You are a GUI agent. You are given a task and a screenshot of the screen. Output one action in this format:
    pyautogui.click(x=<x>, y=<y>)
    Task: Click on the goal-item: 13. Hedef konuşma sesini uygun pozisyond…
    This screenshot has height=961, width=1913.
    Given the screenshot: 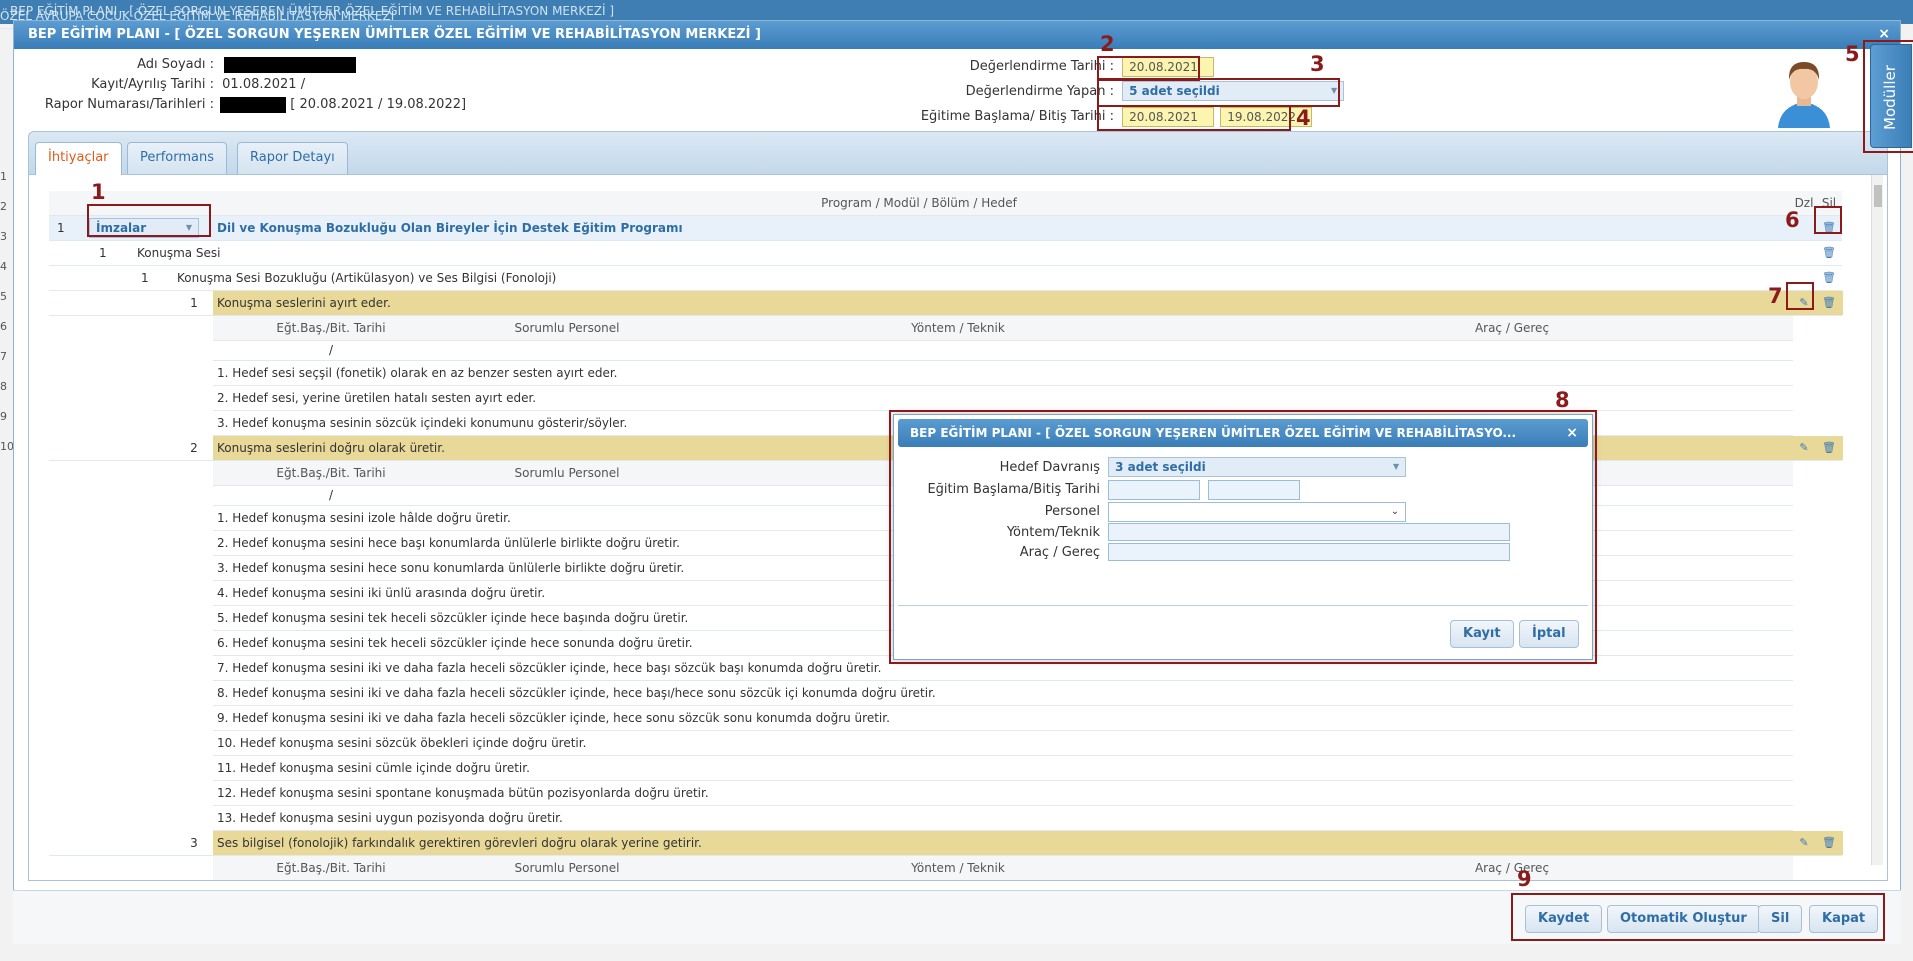 What is the action you would take?
    pyautogui.click(x=1003, y=818)
    